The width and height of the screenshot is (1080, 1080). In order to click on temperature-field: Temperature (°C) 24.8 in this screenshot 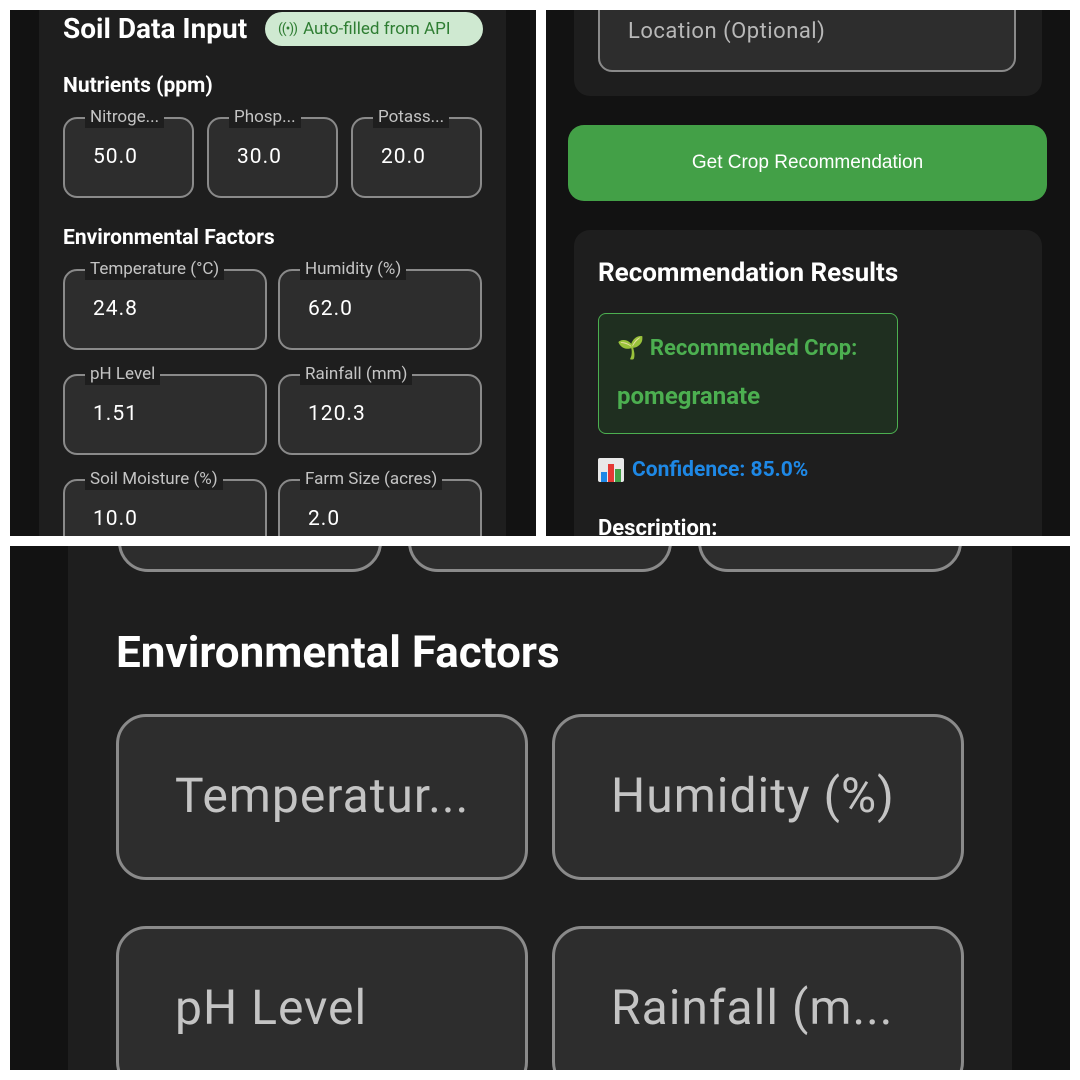, I will do `click(165, 304)`.